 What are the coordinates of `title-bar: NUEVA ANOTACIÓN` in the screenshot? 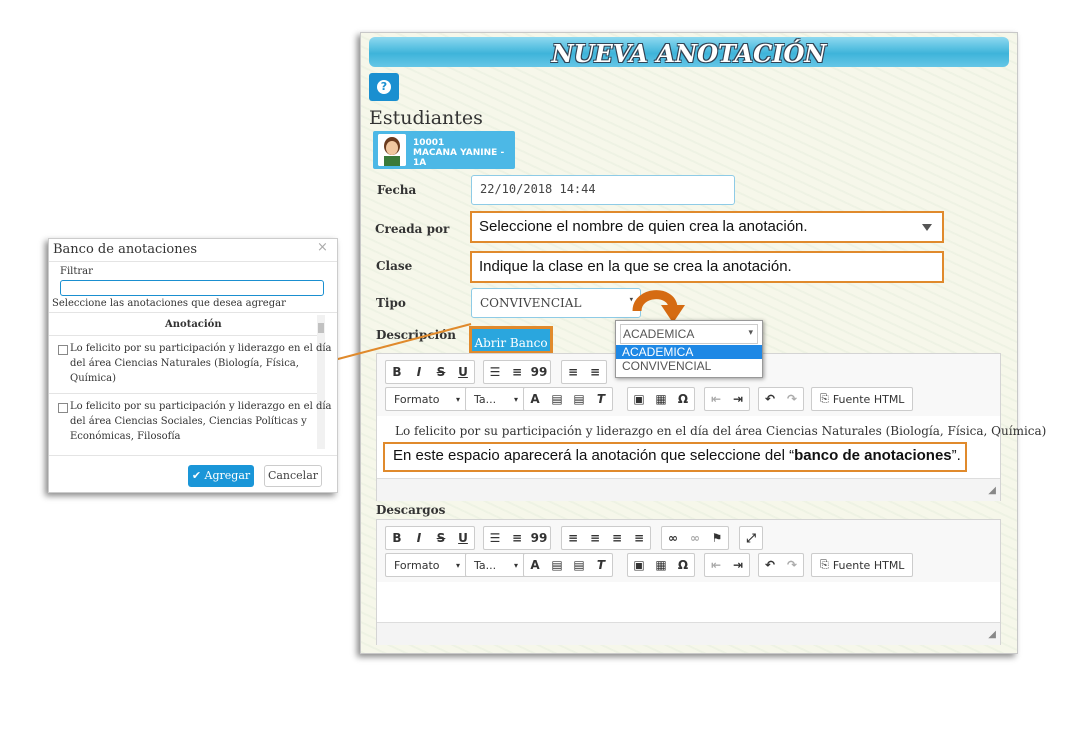 It's located at (689, 52).